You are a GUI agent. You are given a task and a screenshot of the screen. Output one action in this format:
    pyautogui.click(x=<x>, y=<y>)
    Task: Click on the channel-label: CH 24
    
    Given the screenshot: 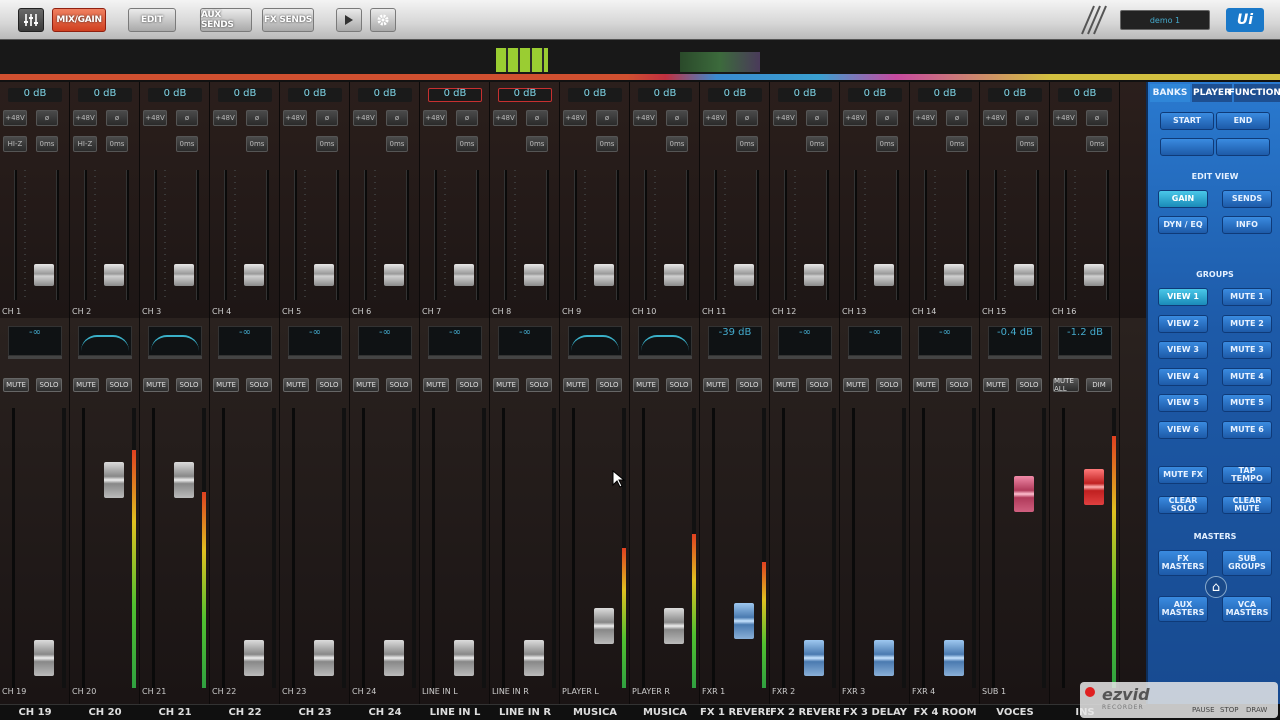 What is the action you would take?
    pyautogui.click(x=385, y=713)
    